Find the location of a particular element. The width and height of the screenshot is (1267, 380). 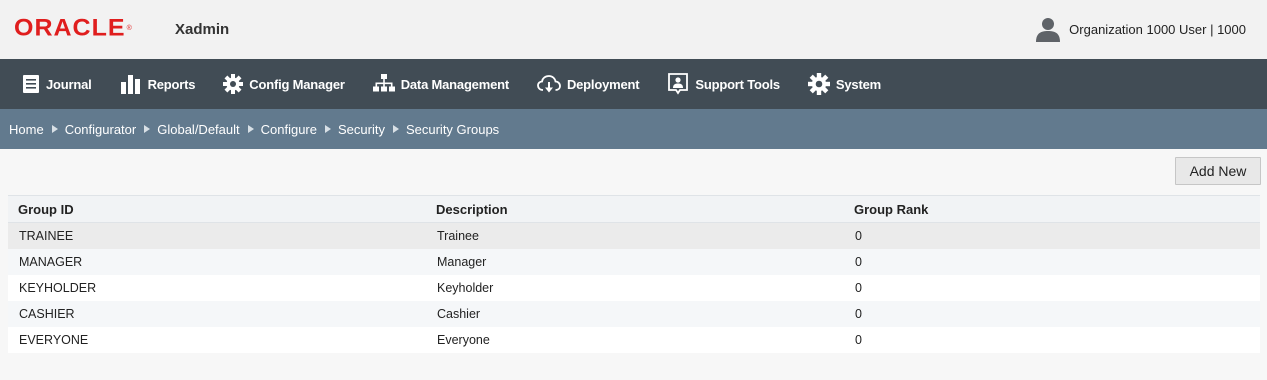

cell-description: Everyone is located at coordinates (463, 340).